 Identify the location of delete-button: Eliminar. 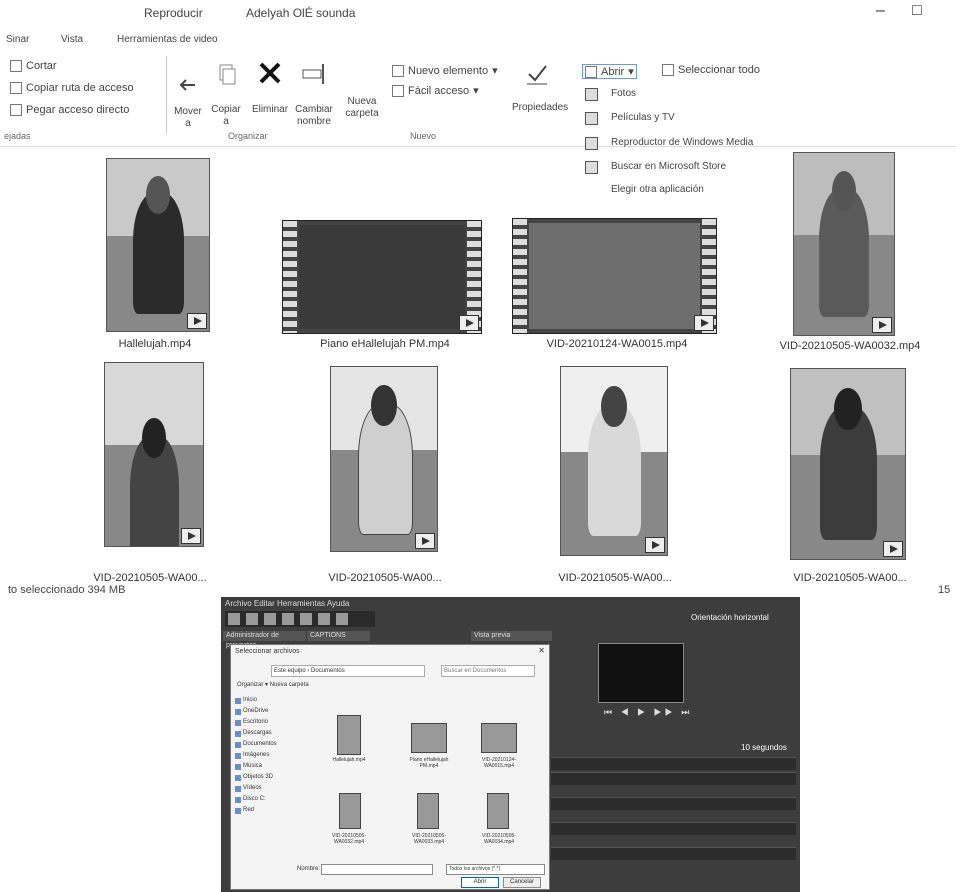
(270, 88).